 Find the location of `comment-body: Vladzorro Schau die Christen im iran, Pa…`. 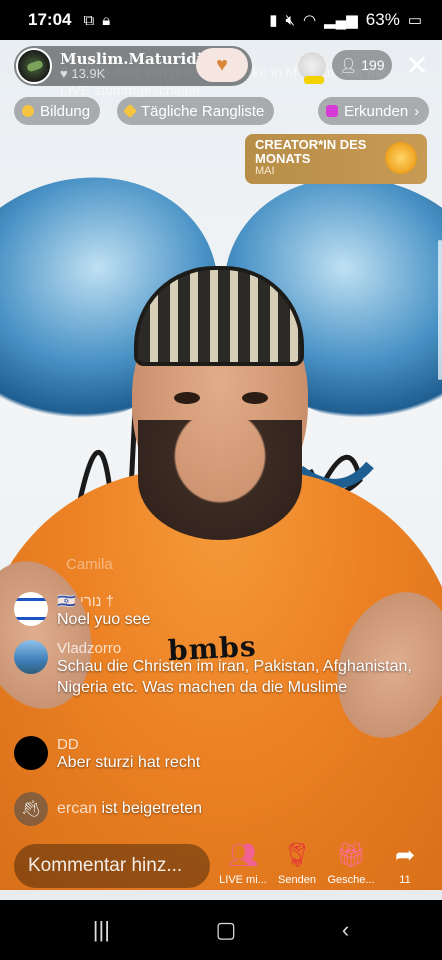

comment-body: Vladzorro Schau die Christen im iran, Pa… is located at coordinates (238, 669).